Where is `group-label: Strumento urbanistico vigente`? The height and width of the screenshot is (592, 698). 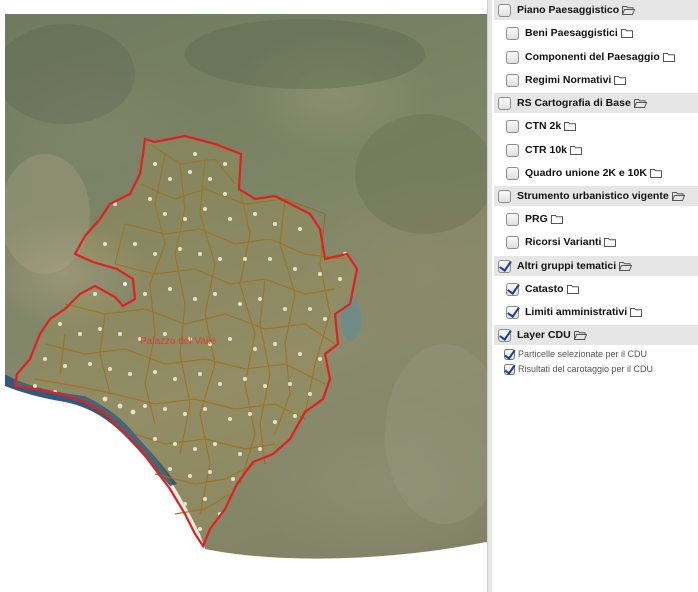
group-label: Strumento urbanistico vigente is located at coordinates (593, 196).